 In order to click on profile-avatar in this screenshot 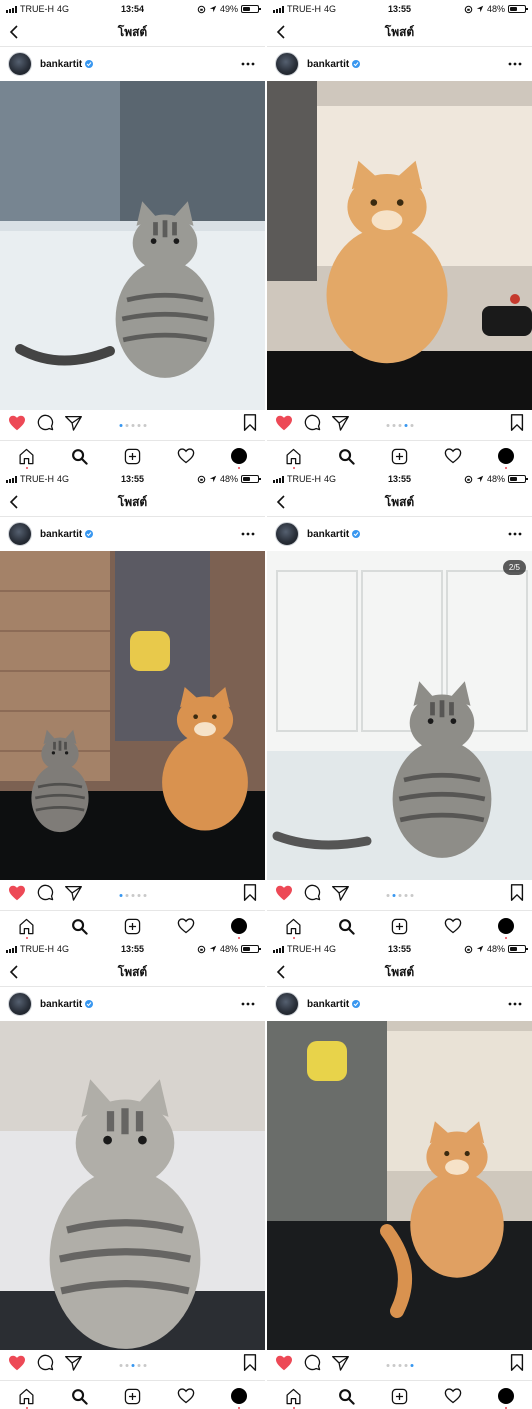, I will do `click(238, 1396)`.